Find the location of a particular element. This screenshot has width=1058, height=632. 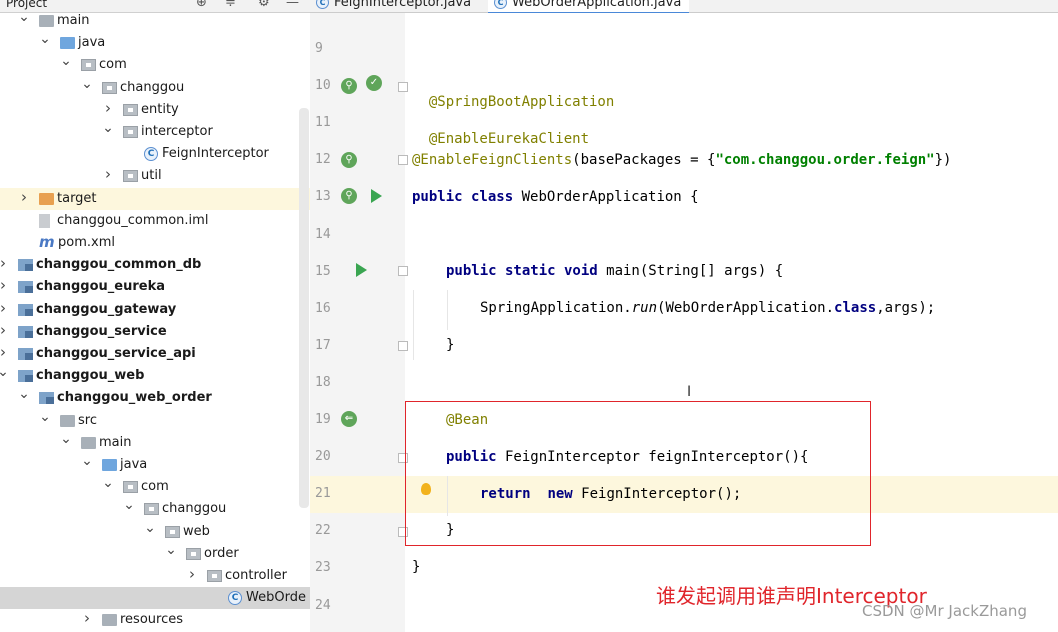

tab-feign-interceptor: C FeignInterceptor.java is located at coordinates (394, 6).